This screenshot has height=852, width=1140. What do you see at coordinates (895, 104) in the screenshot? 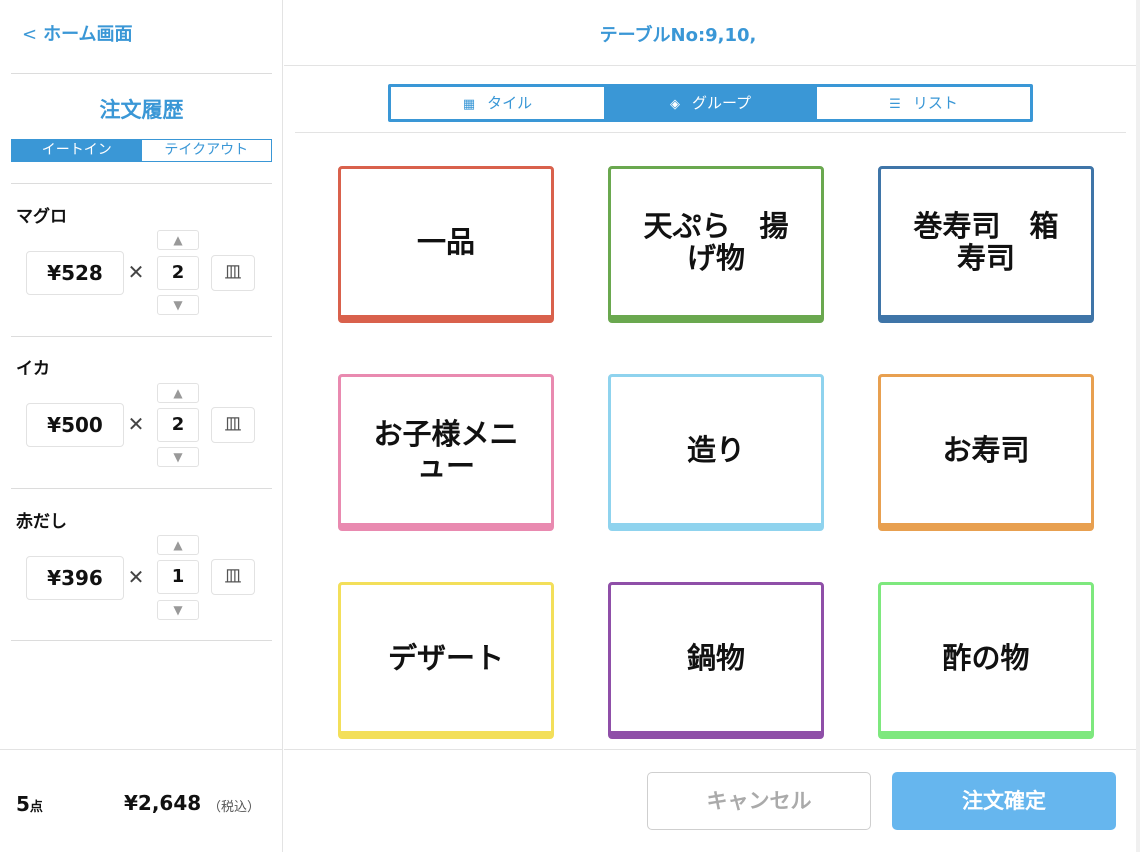
I see `list-icon: ☰` at bounding box center [895, 104].